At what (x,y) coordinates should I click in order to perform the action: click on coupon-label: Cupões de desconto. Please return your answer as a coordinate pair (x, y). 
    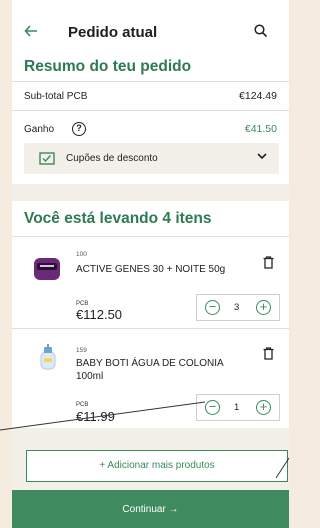
    Looking at the image, I should click on (112, 158).